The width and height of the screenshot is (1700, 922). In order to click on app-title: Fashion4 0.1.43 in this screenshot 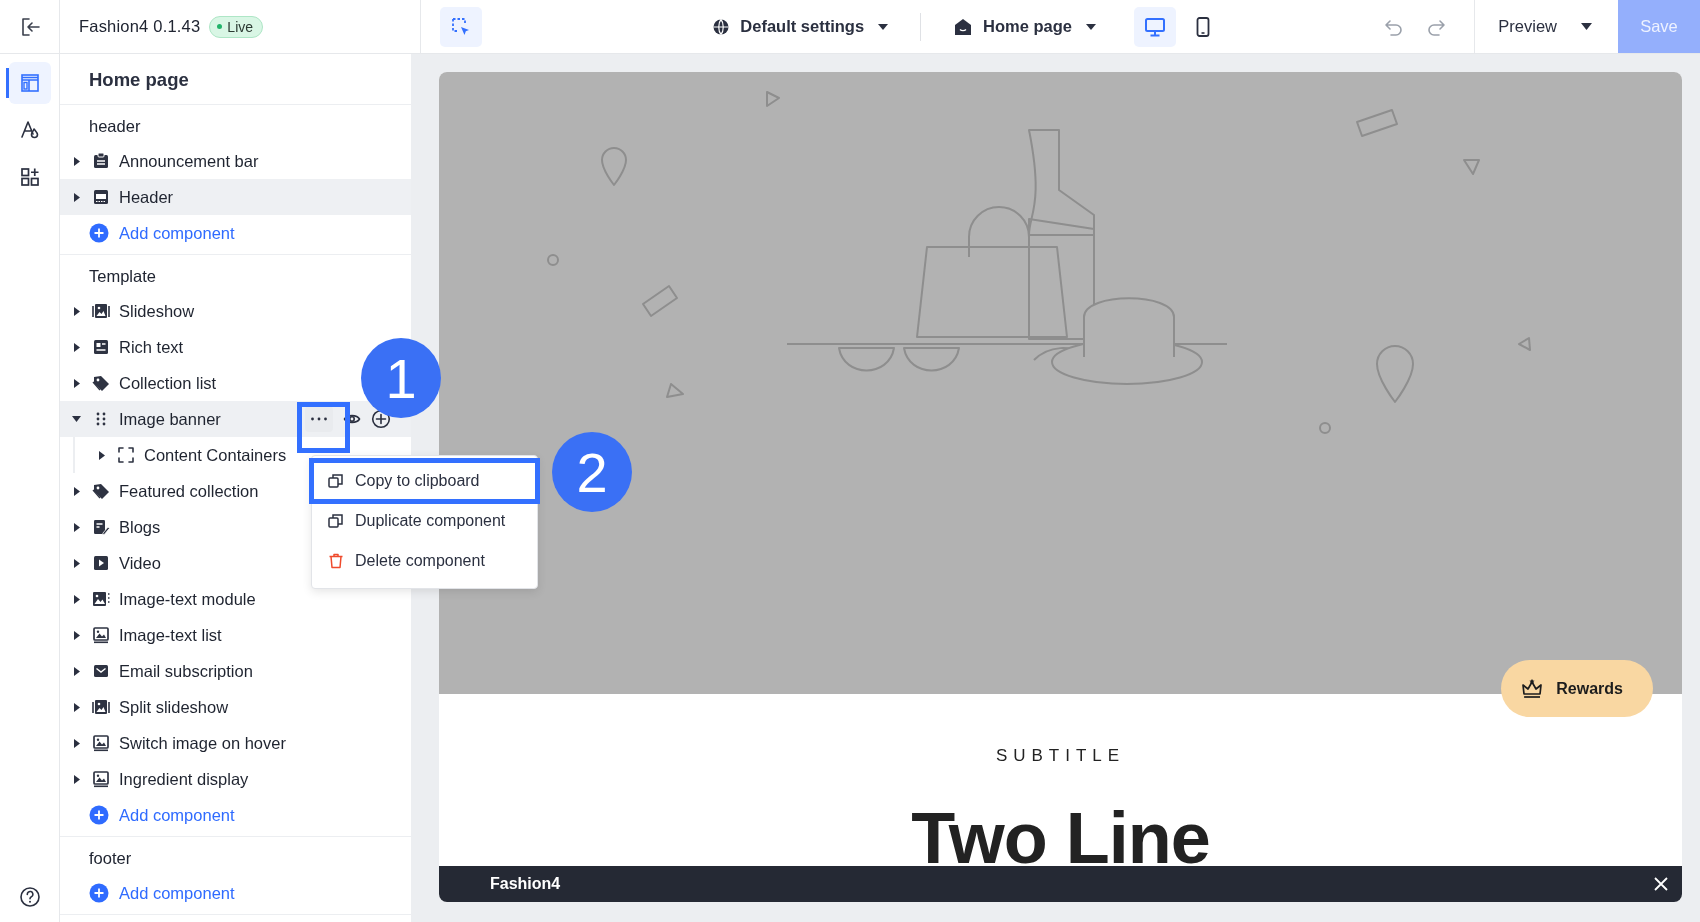, I will do `click(140, 26)`.